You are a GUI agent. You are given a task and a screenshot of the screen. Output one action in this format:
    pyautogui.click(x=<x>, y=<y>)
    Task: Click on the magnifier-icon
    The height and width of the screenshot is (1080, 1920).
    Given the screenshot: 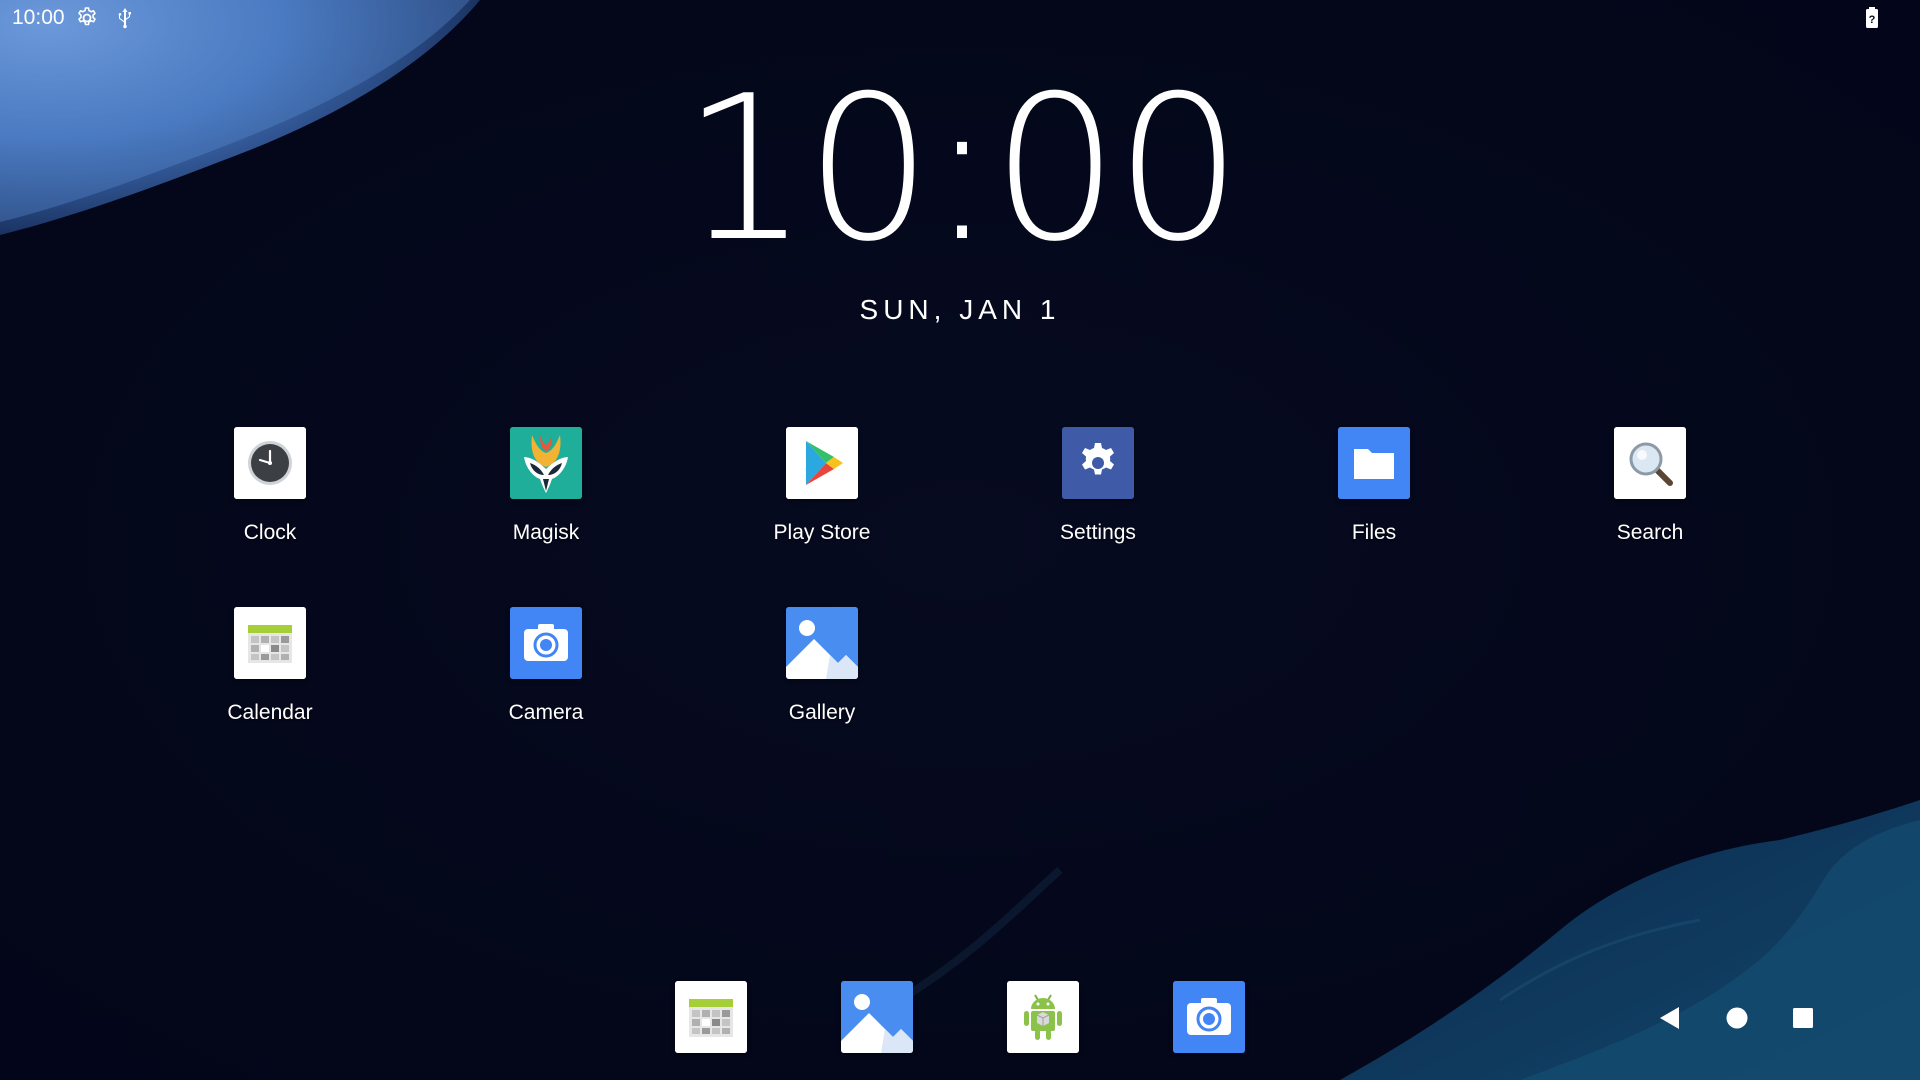 What is the action you would take?
    pyautogui.click(x=1650, y=463)
    